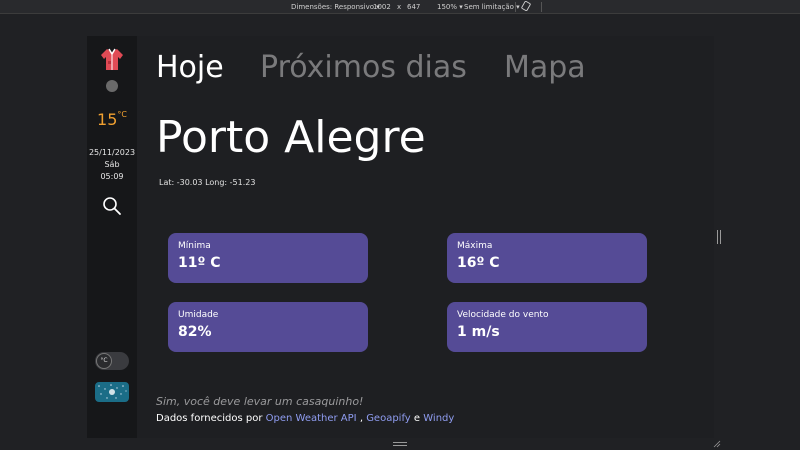  I want to click on card-label: Máxima, so click(475, 246).